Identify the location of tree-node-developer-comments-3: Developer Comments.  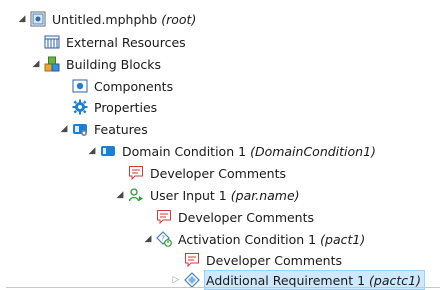
(264, 260).